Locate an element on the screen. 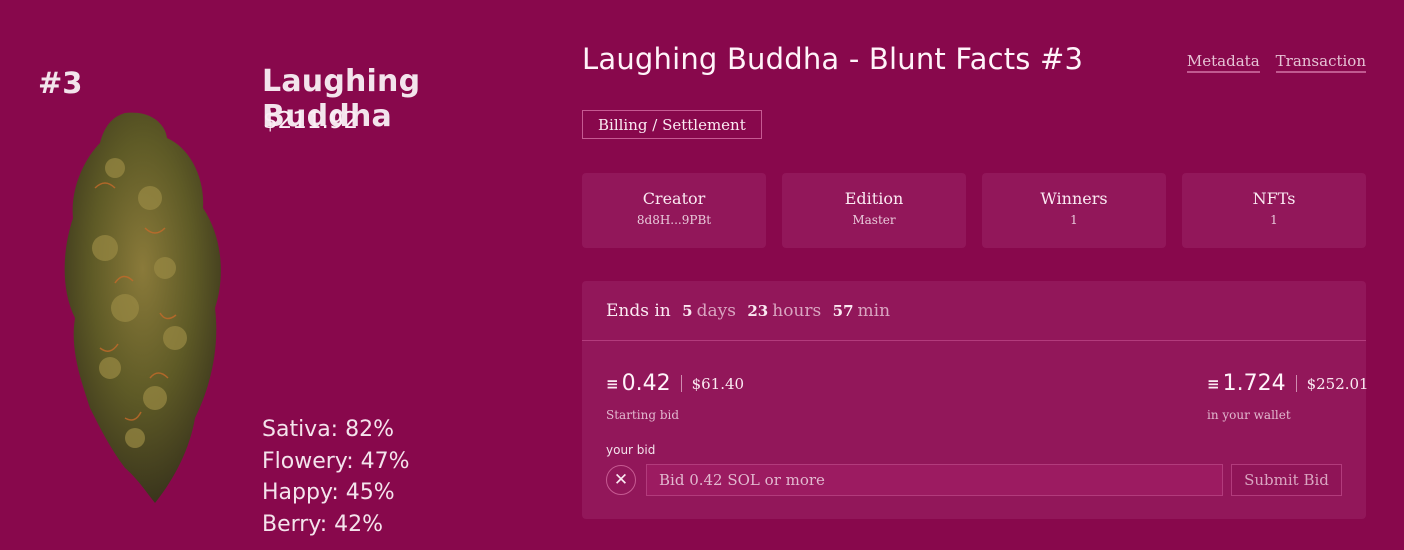 This screenshot has width=1404, height=550. starting-bid-label: Starting bid is located at coordinates (643, 415).